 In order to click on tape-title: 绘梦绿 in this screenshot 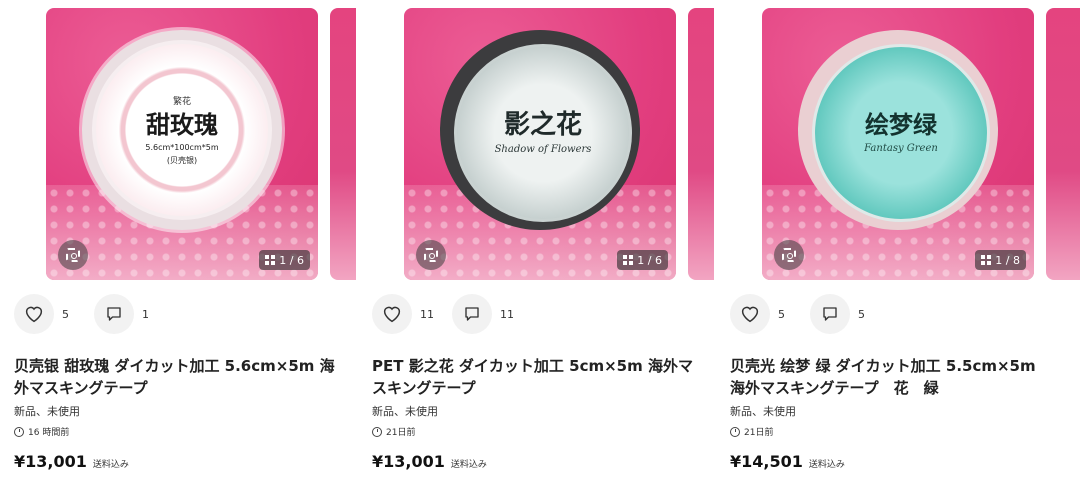, I will do `click(901, 124)`.